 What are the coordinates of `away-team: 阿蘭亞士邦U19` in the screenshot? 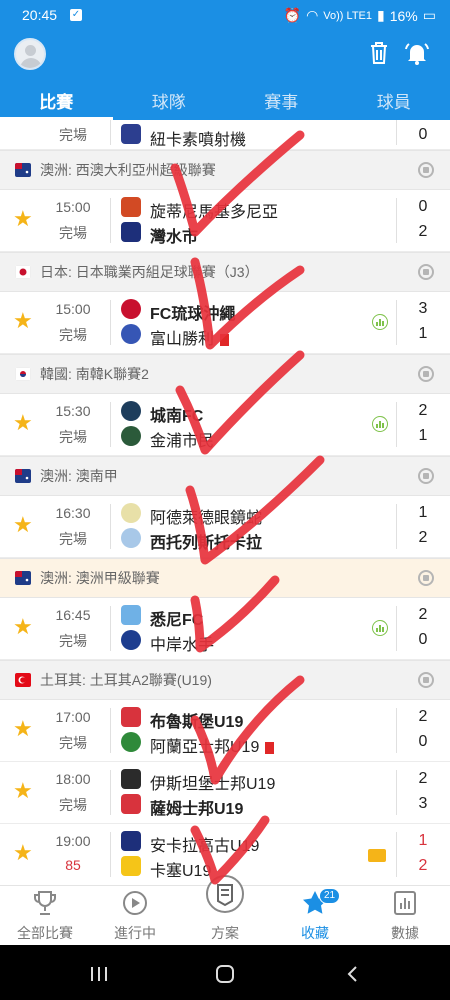 It's located at (212, 745).